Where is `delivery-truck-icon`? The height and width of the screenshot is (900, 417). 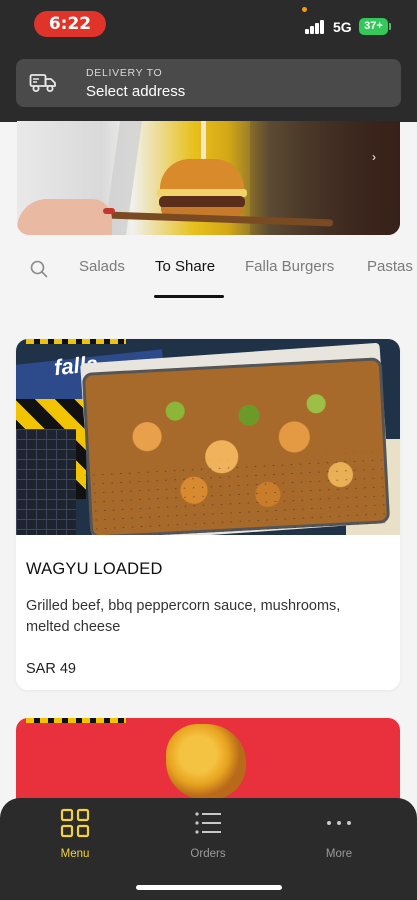 delivery-truck-icon is located at coordinates (42, 83).